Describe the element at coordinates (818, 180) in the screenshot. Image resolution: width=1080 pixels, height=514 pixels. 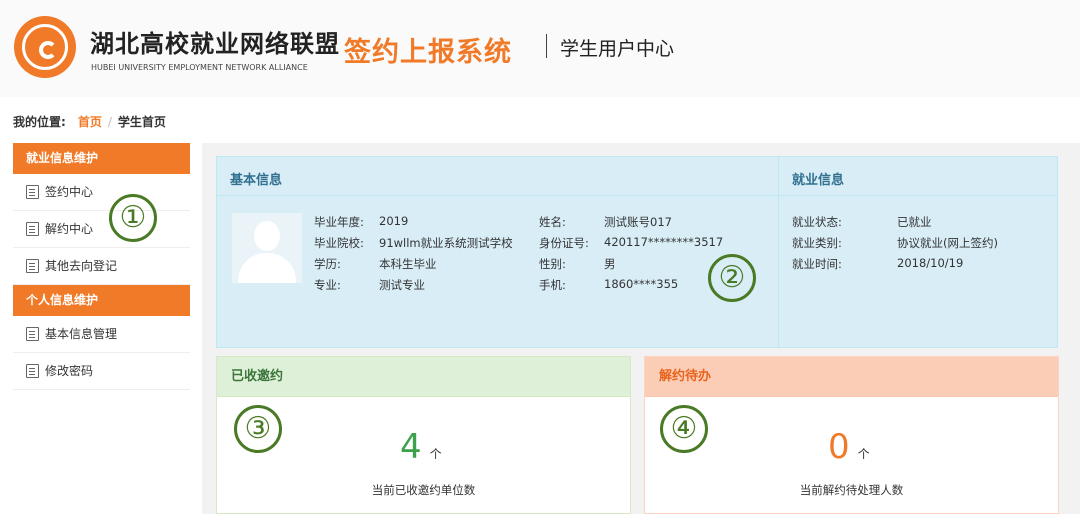
I see `employment-info-title: 就业信息` at that location.